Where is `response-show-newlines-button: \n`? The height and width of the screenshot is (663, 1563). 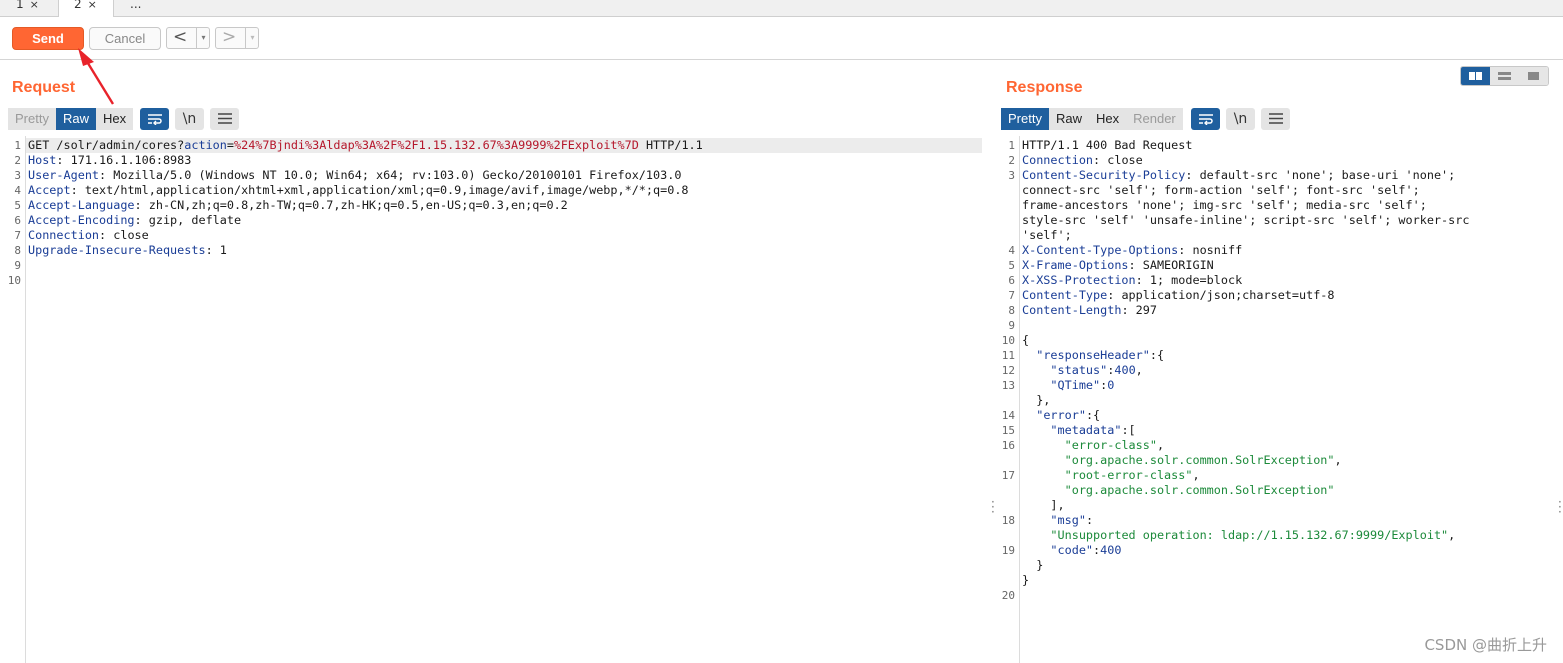 response-show-newlines-button: \n is located at coordinates (1240, 119).